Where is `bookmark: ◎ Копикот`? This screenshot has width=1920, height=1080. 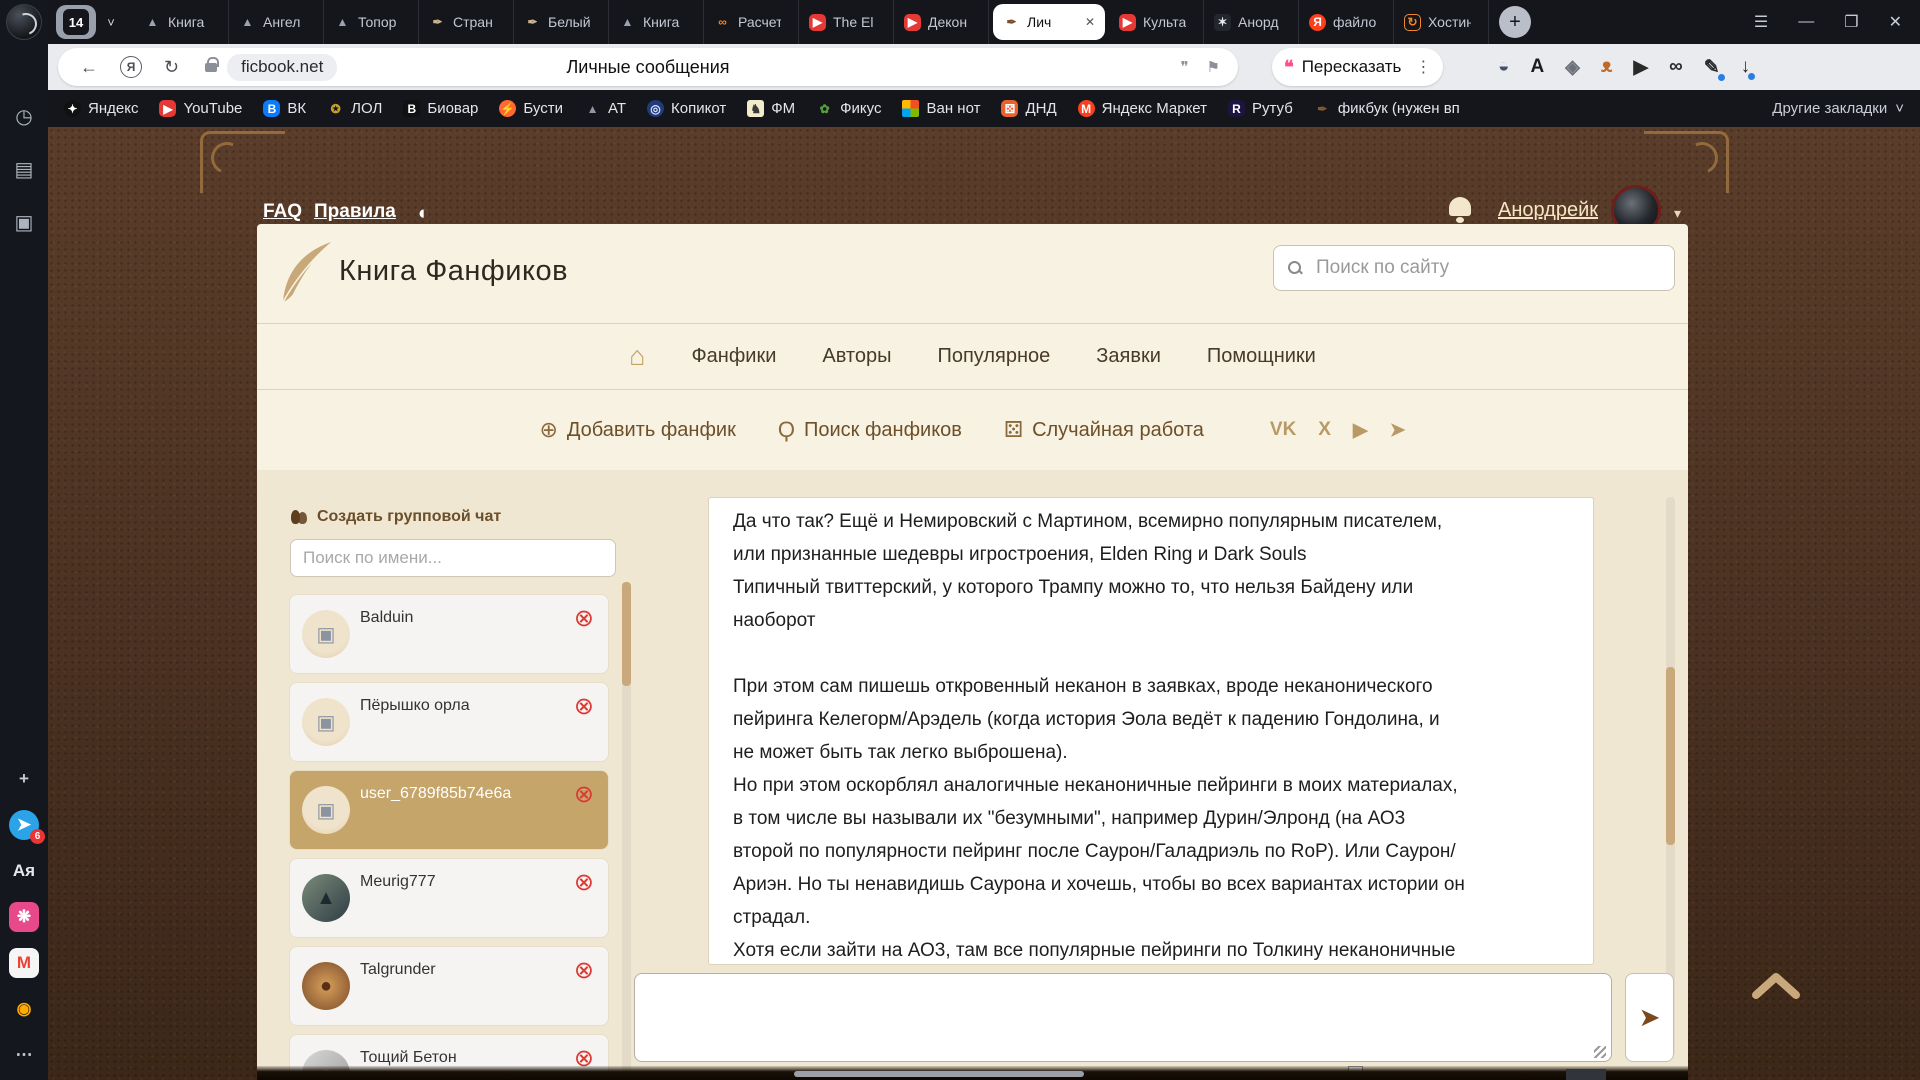 bookmark: ◎ Копикот is located at coordinates (686, 108).